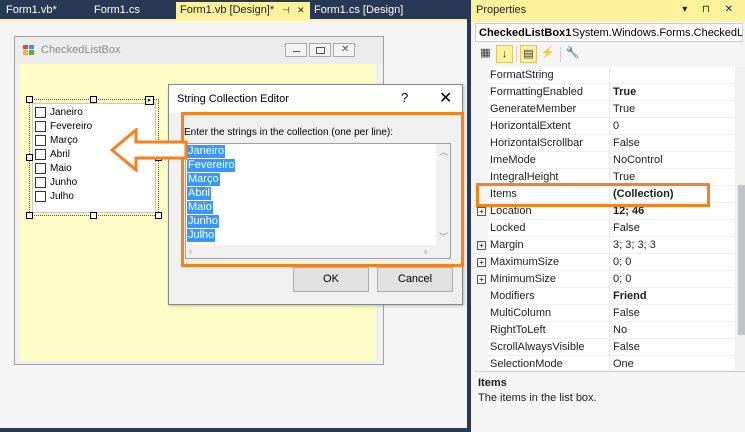  What do you see at coordinates (158, 215) in the screenshot?
I see `resize-handle-se` at bounding box center [158, 215].